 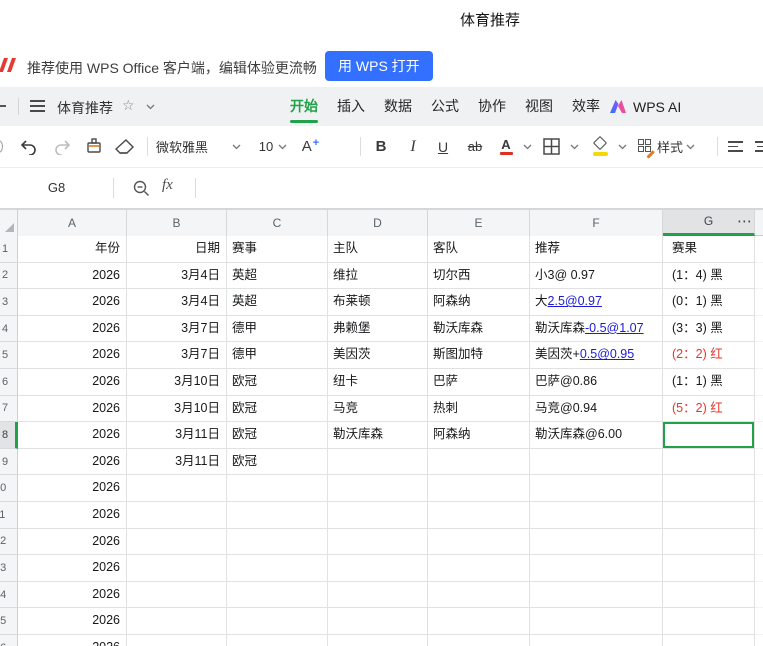 What do you see at coordinates (177, 249) in the screenshot?
I see `cell-B1: 日期` at bounding box center [177, 249].